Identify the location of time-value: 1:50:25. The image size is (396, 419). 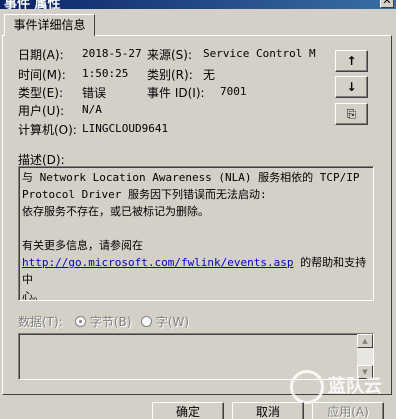
(105, 73).